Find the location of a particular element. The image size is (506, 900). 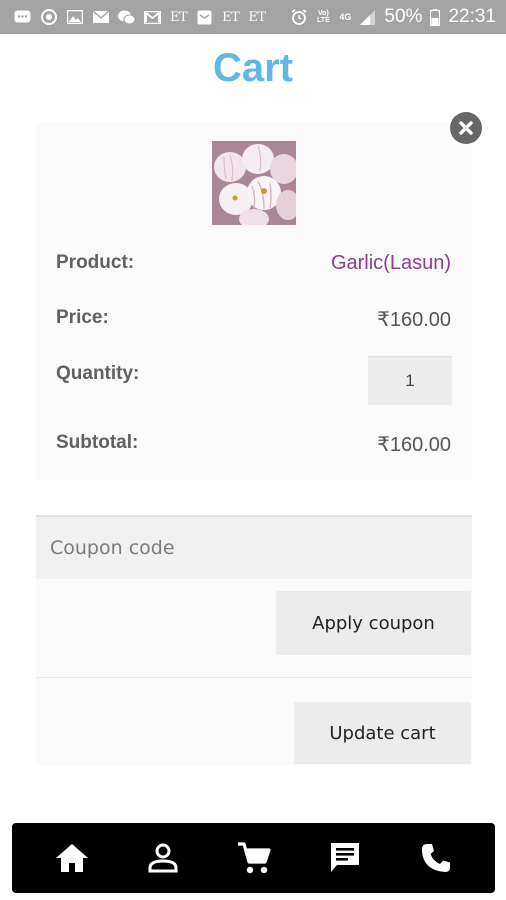

status-bar: ET ET ET Vo) LTE 4G 50% 22:31 is located at coordinates (253, 17).